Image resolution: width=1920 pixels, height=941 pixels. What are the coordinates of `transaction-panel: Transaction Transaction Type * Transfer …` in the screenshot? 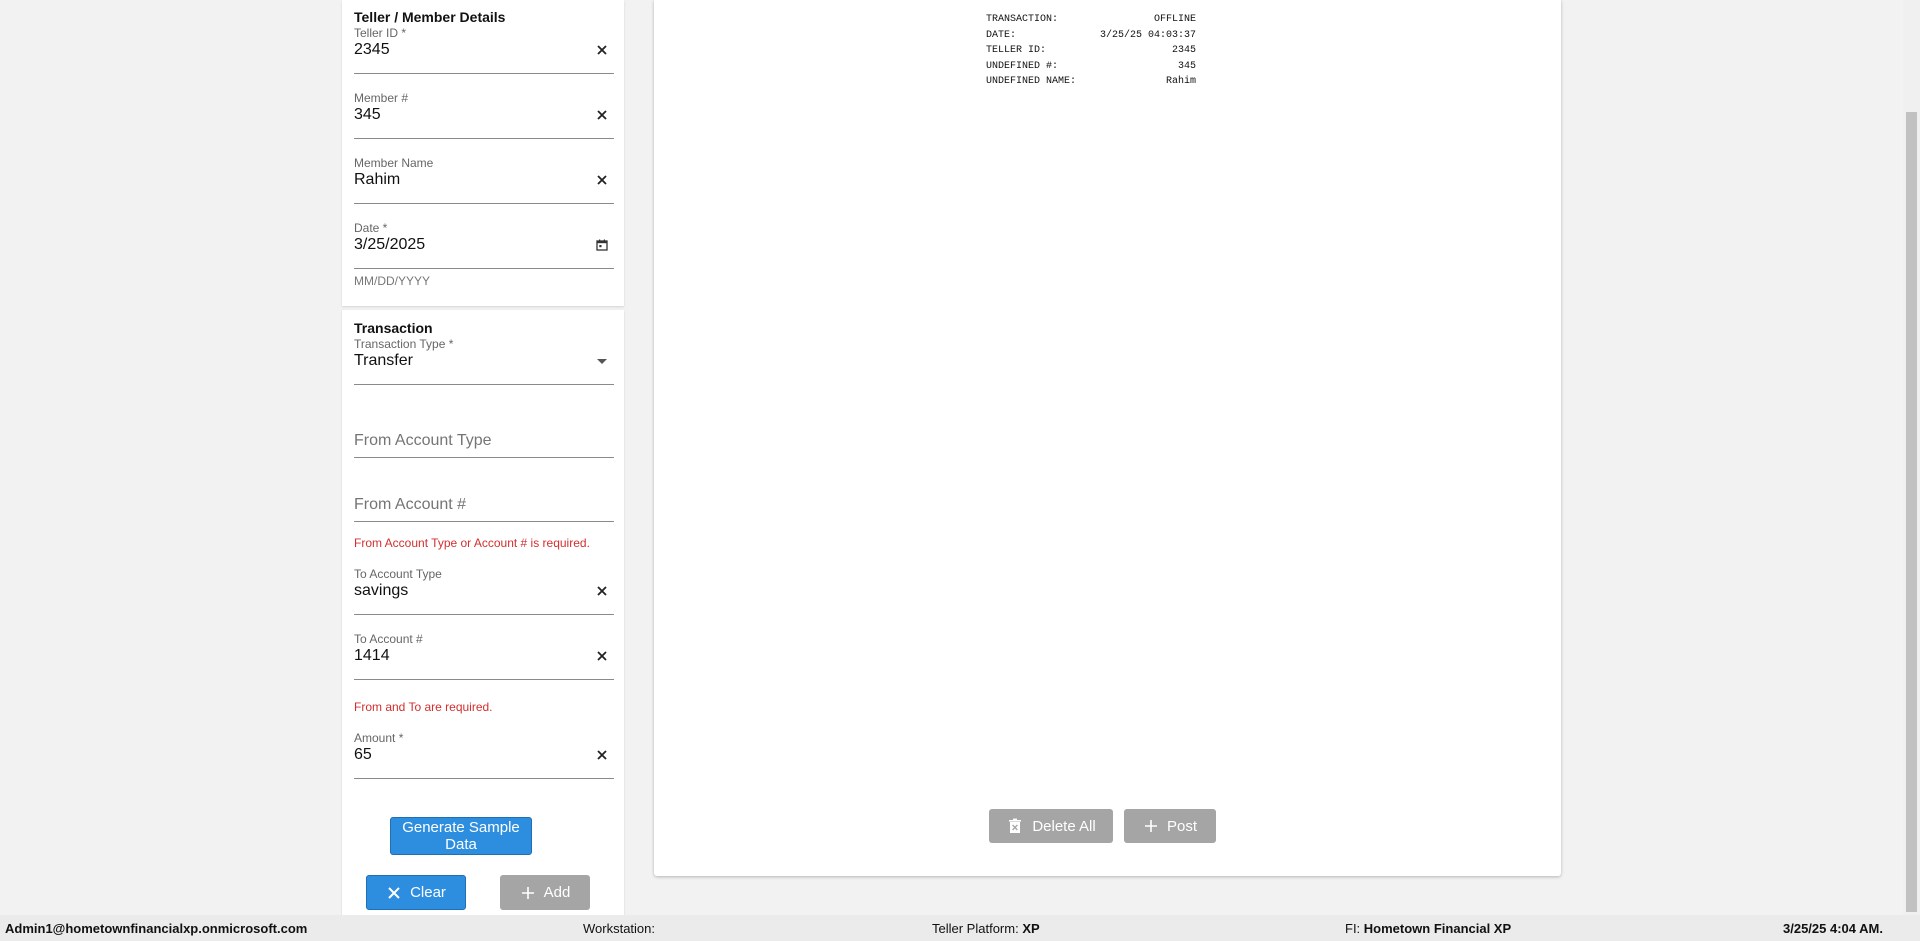 It's located at (483, 612).